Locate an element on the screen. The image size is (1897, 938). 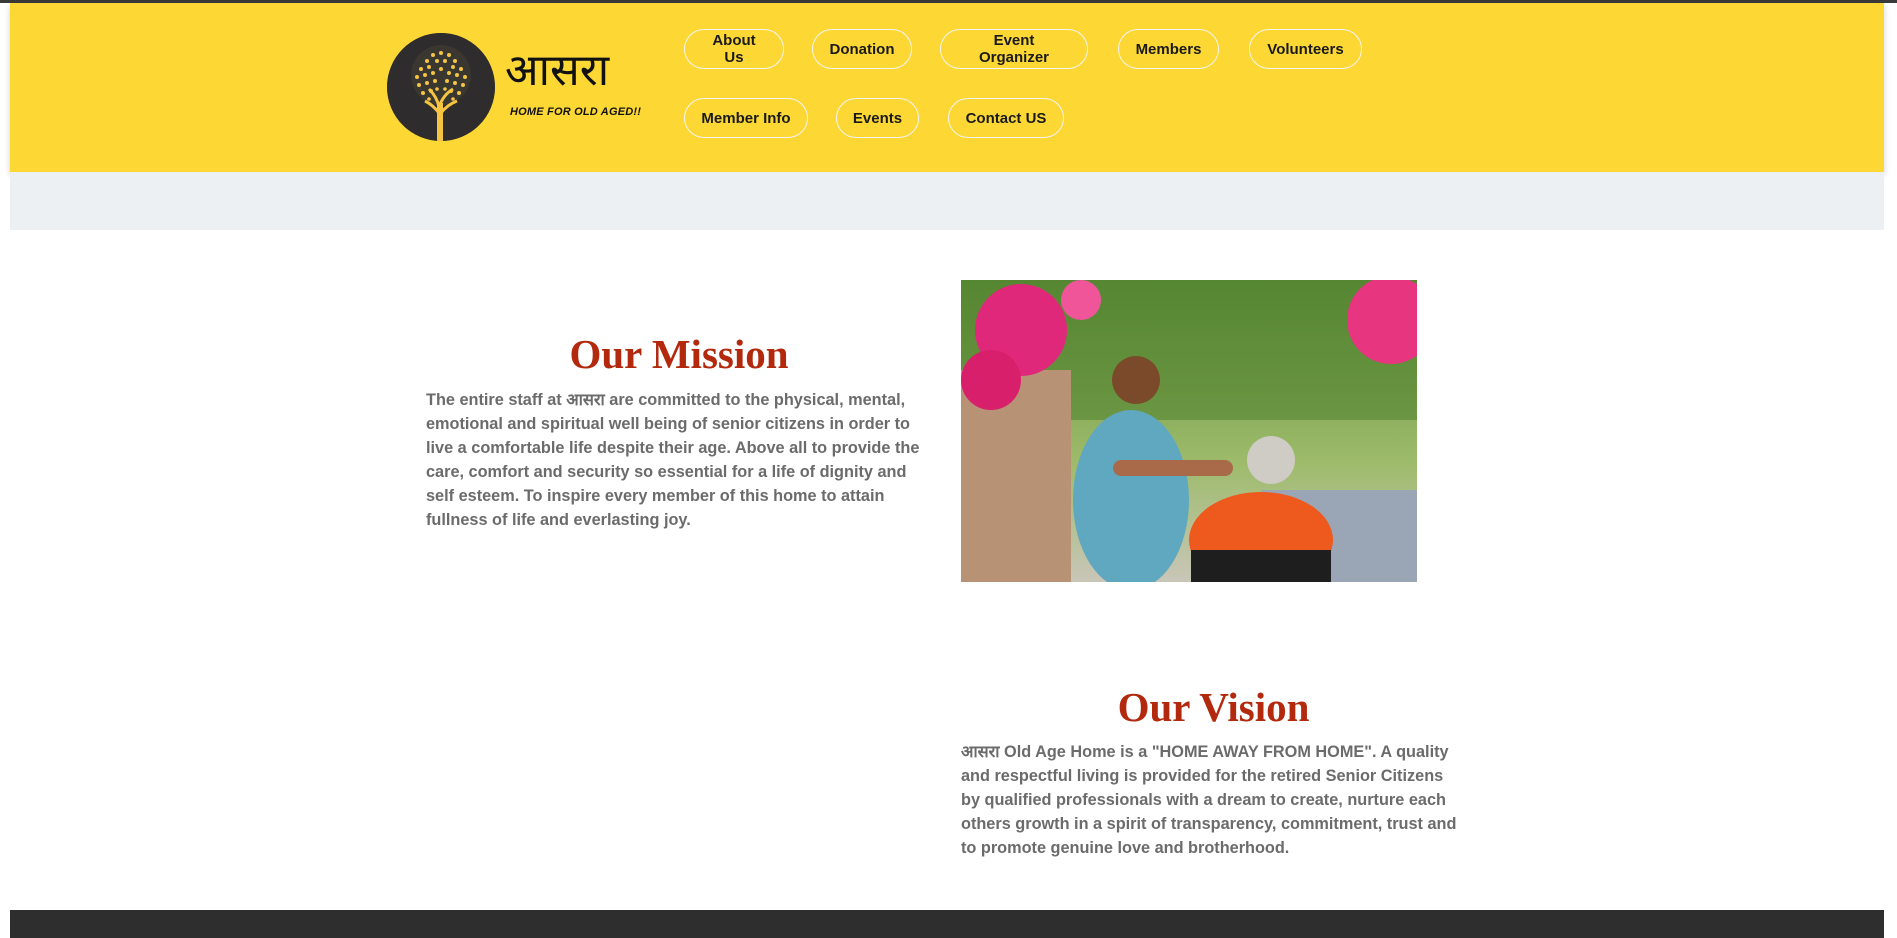
vision-title: Our Vision is located at coordinates (1213, 707).